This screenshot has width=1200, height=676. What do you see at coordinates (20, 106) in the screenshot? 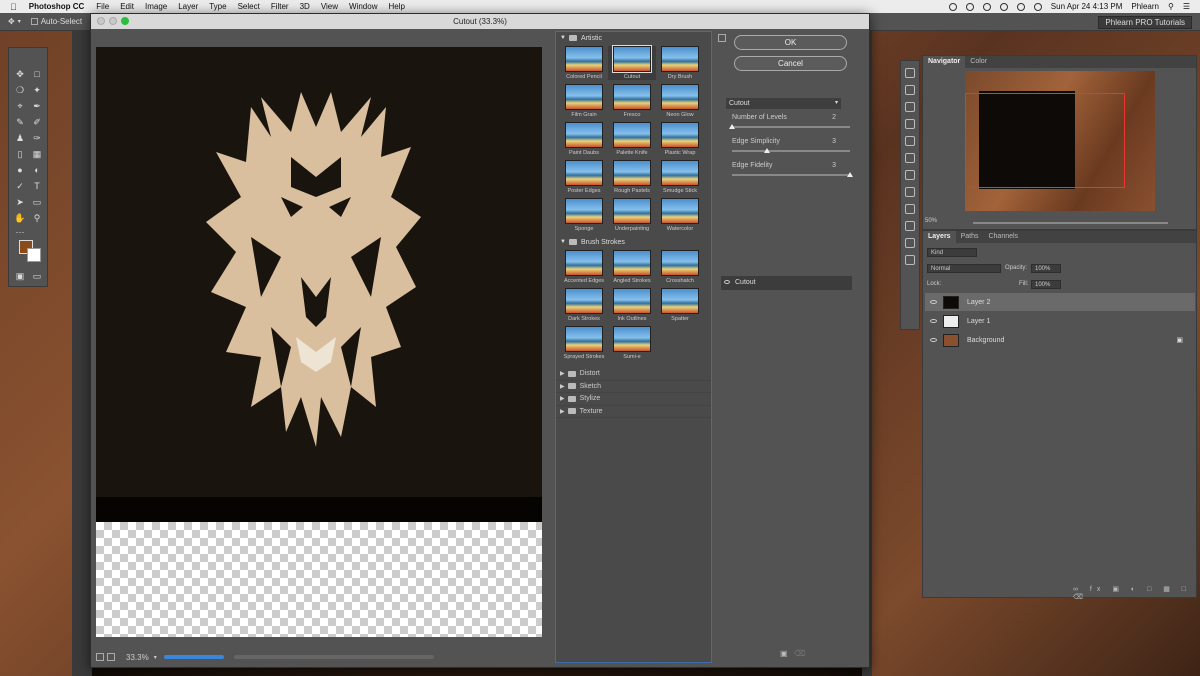
I see `crop-tool-icon: ⌖` at bounding box center [20, 106].